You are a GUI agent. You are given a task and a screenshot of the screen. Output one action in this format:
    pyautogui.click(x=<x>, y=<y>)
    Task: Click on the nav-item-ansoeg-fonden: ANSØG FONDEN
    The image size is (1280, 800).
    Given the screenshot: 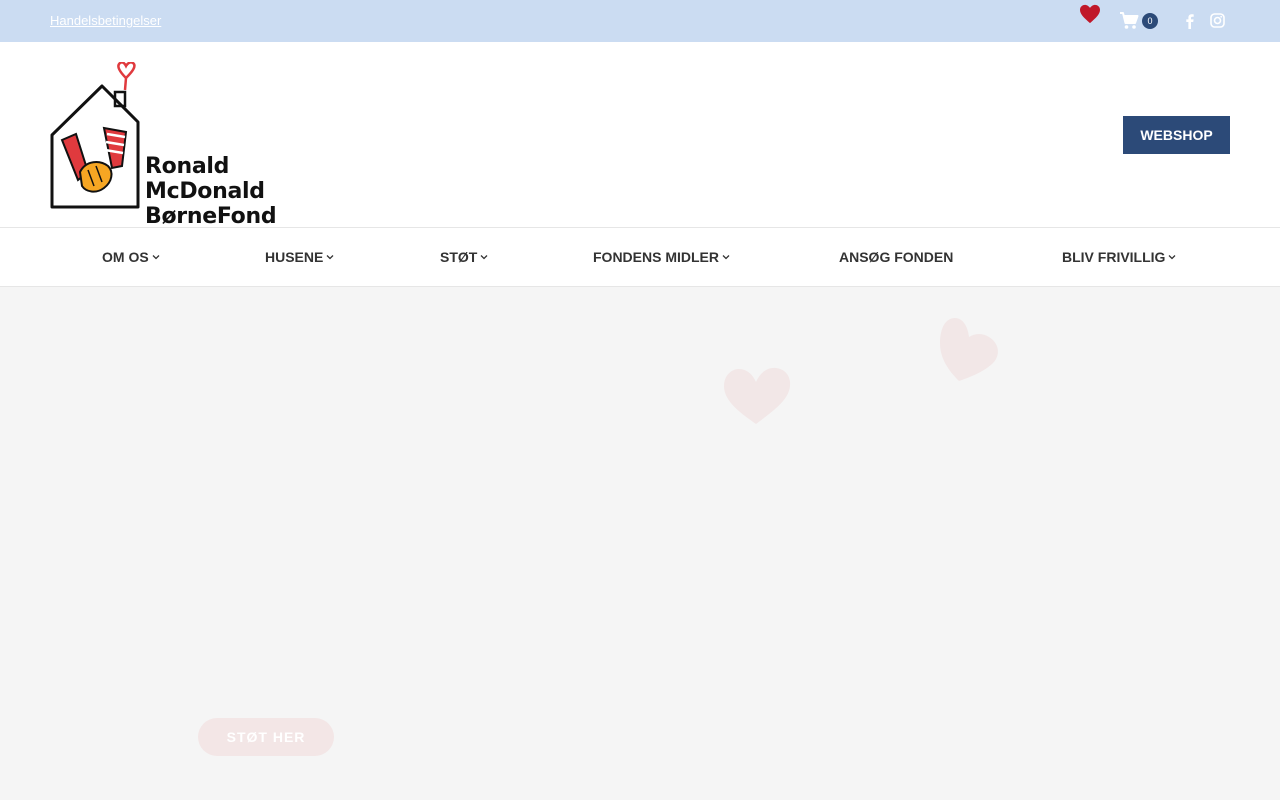 What is the action you would take?
    pyautogui.click(x=896, y=257)
    